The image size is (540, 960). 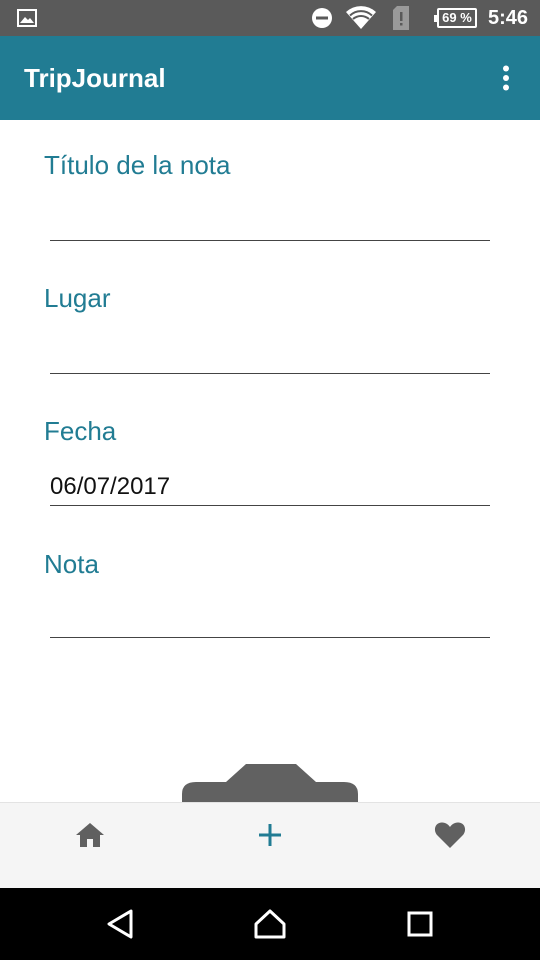 I want to click on battery-level: 69 %, so click(x=457, y=17).